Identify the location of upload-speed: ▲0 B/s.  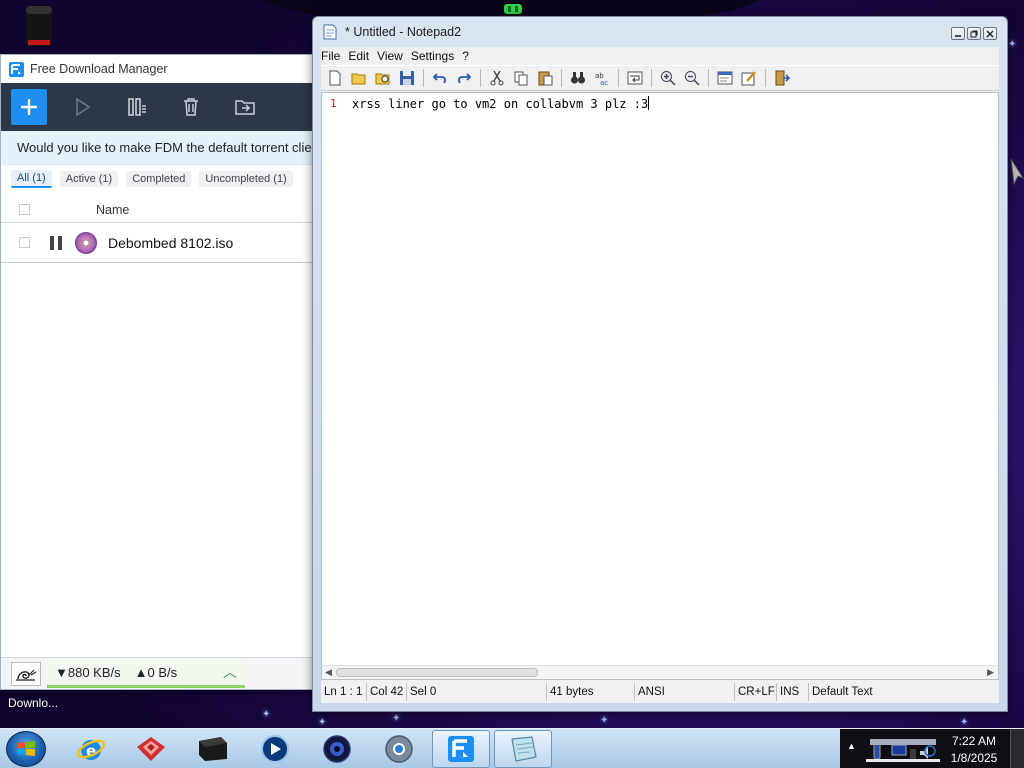
(156, 672).